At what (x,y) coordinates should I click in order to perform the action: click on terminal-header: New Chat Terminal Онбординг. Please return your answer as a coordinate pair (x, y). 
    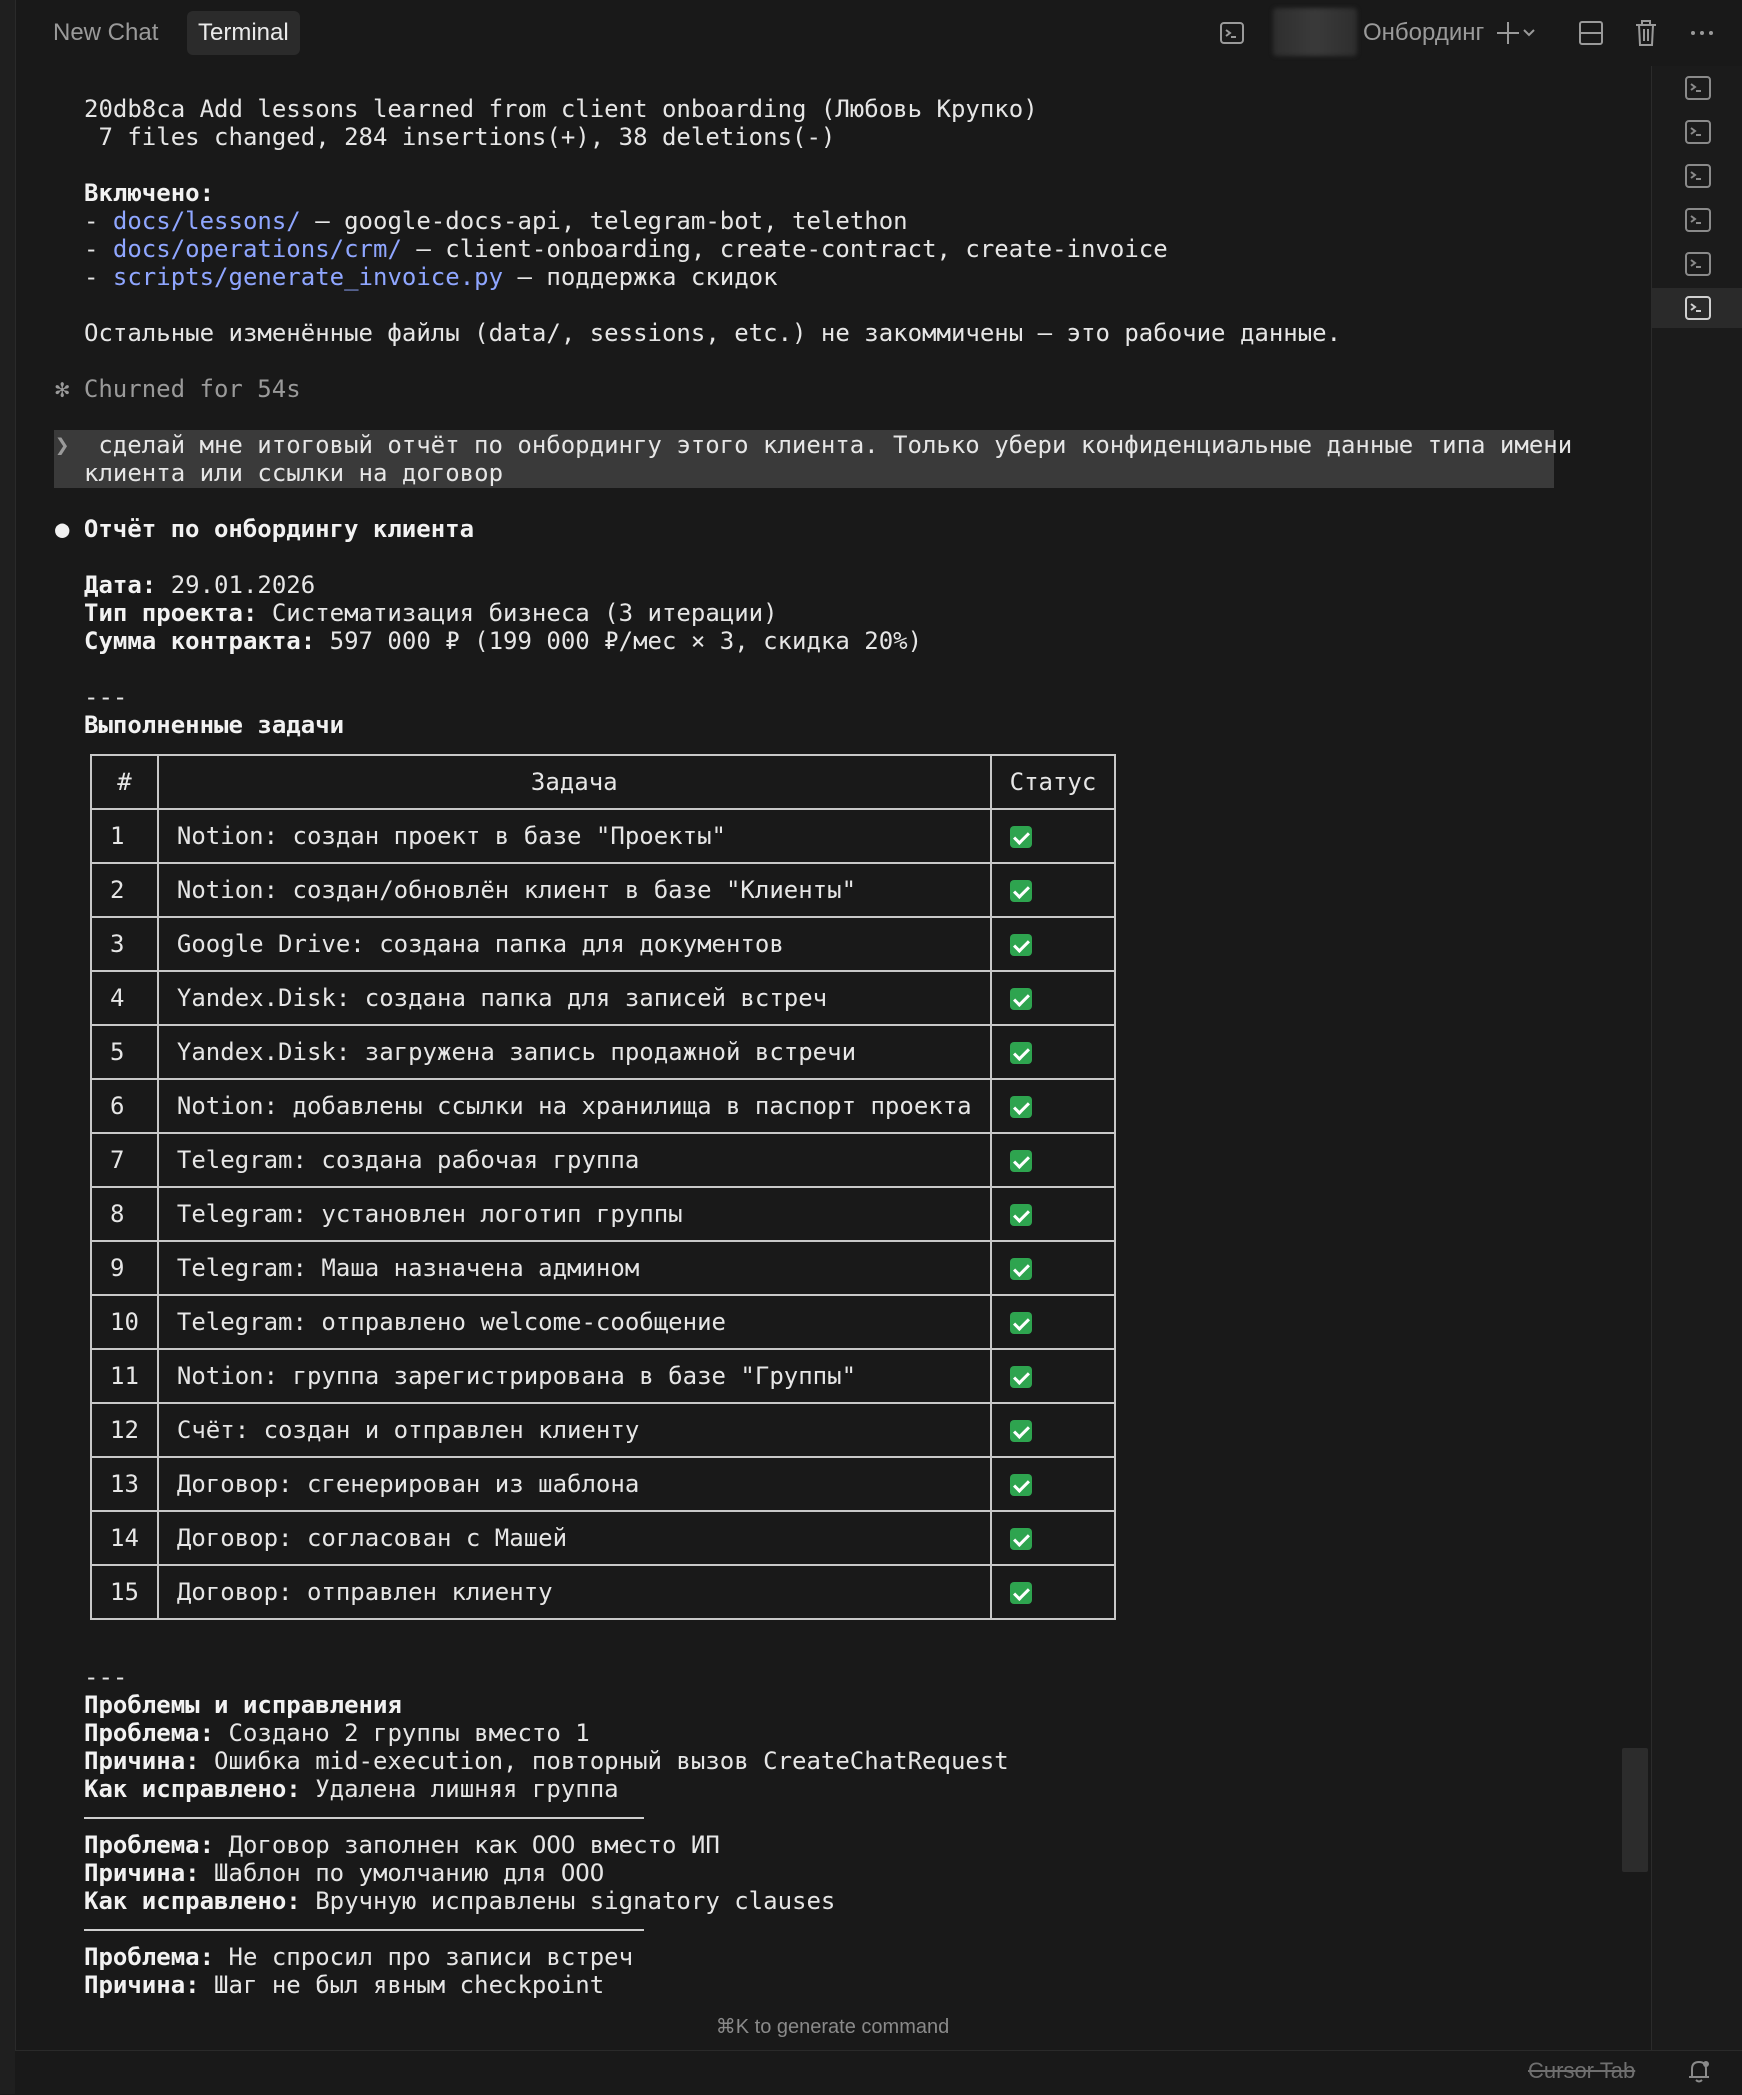
    Looking at the image, I should click on (878, 33).